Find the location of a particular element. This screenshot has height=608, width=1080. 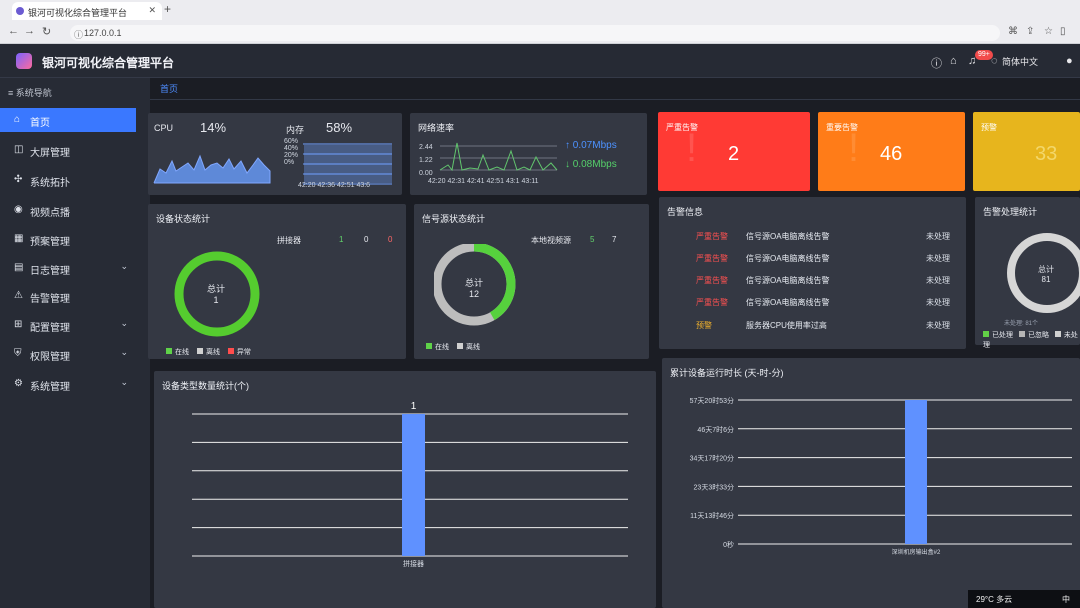

topology-icon: ✣ is located at coordinates (18, 179).